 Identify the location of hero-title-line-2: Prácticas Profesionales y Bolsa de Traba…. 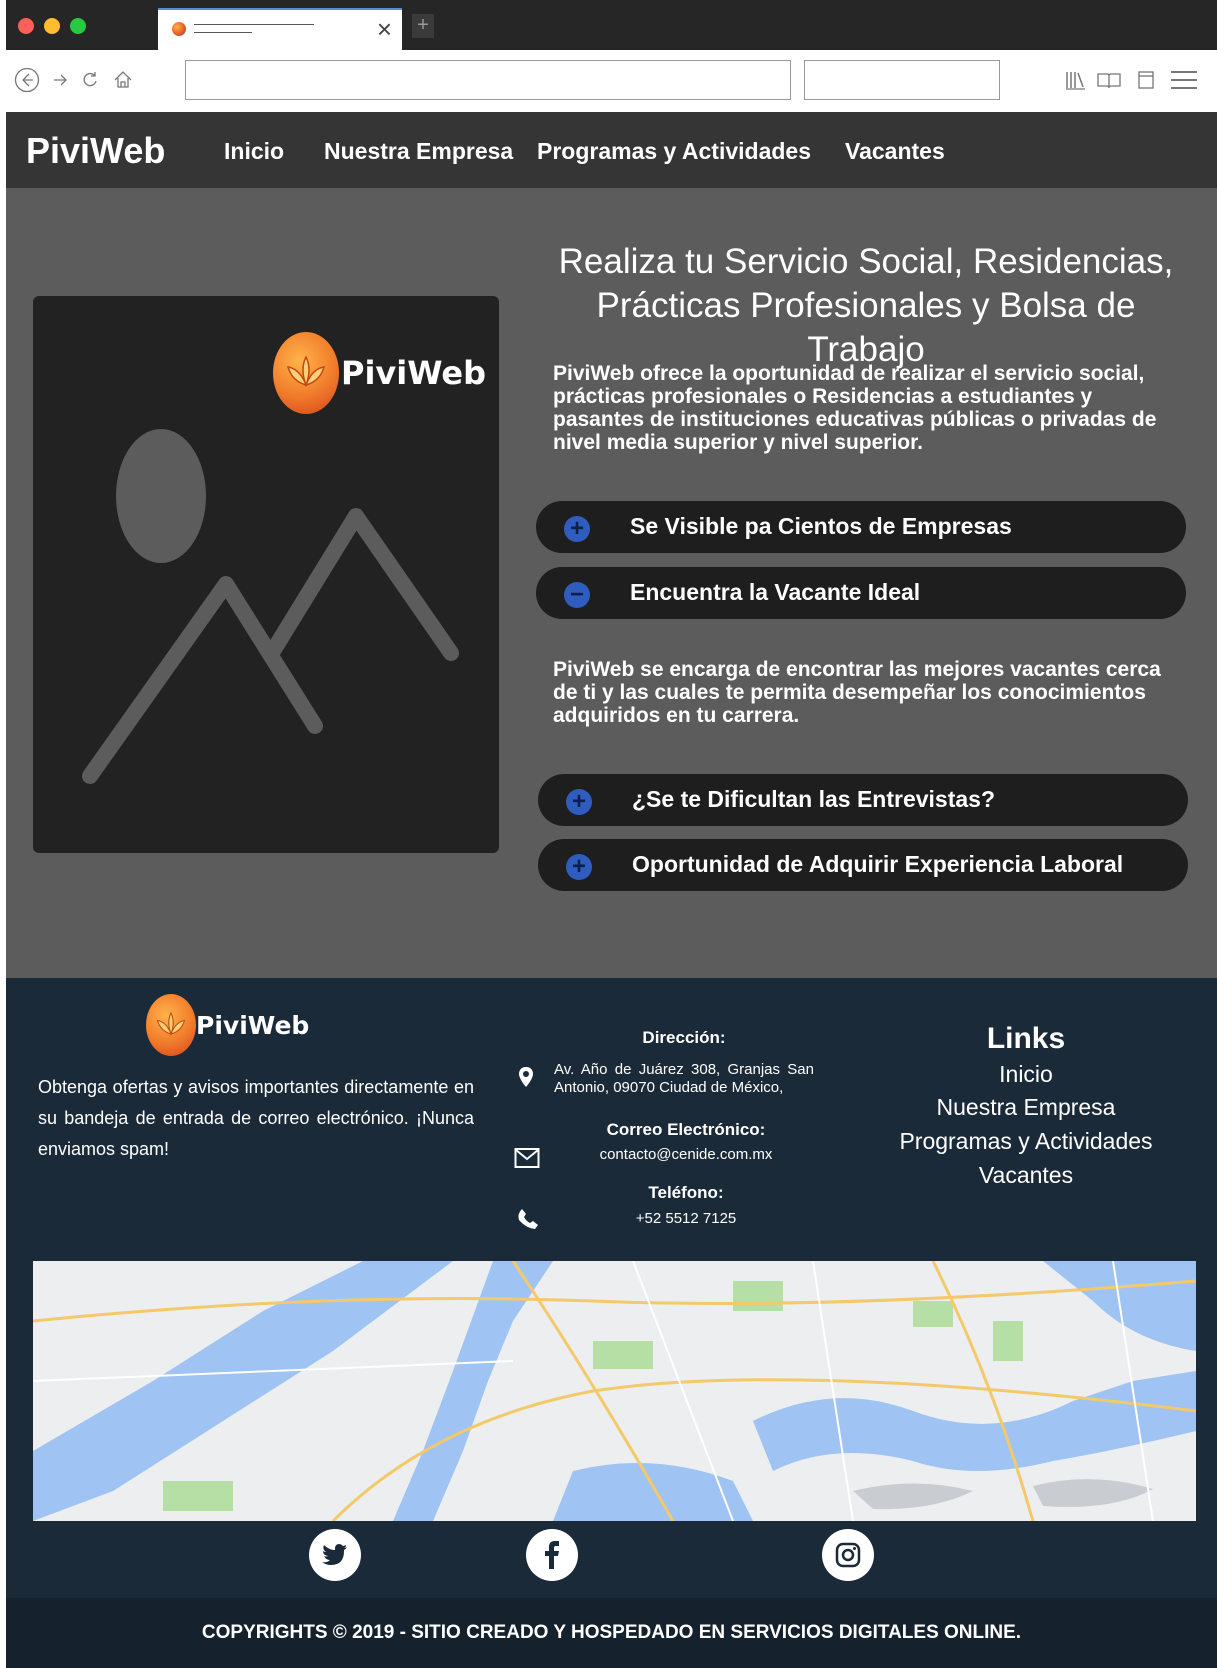
(866, 327).